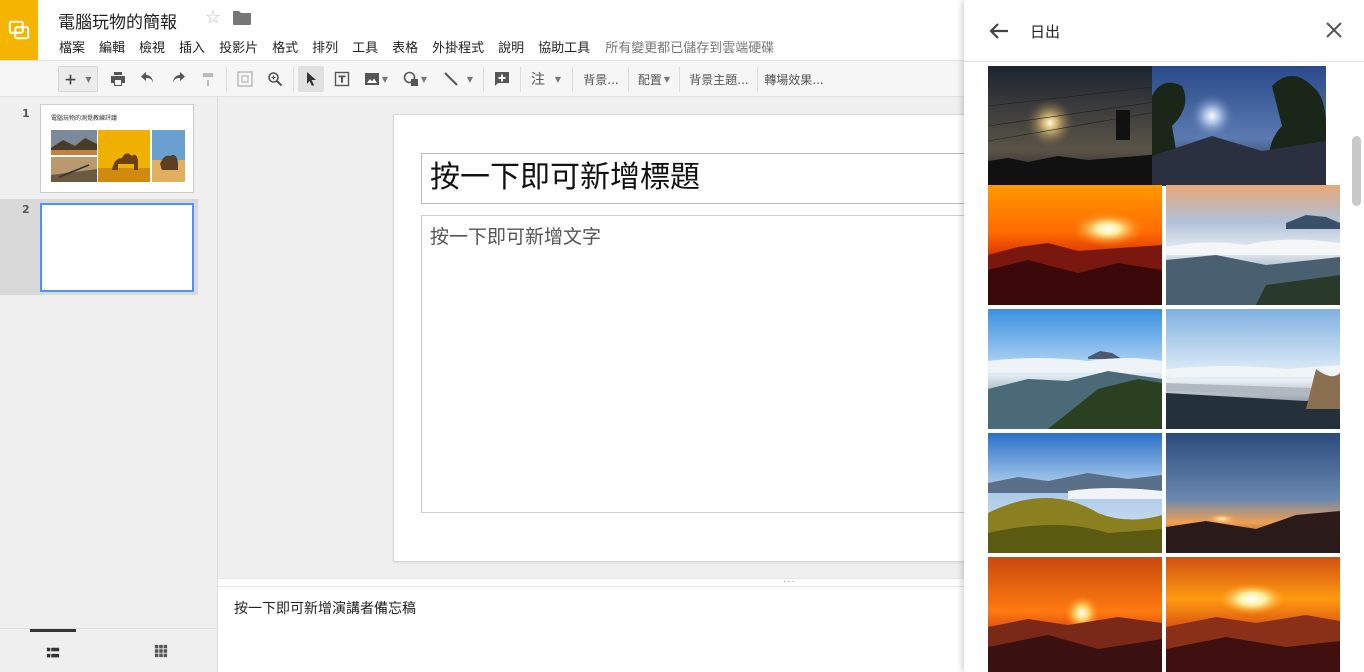  What do you see at coordinates (1045, 32) in the screenshot?
I see `panel-title: 日出` at bounding box center [1045, 32].